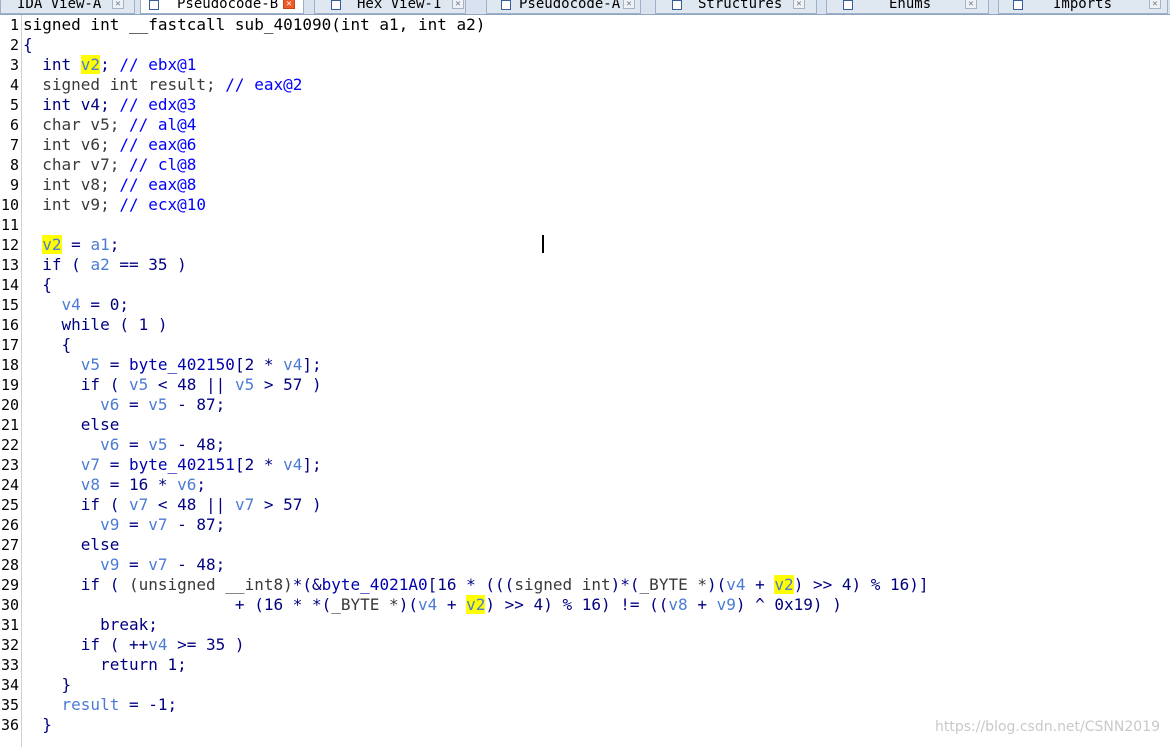  Describe the element at coordinates (182, 464) in the screenshot. I see `code-token: byte_402151` at that location.